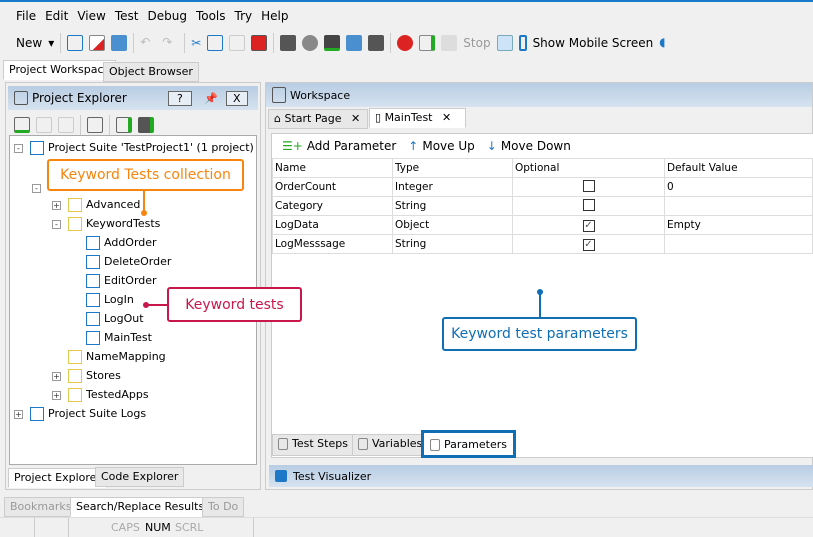 This screenshot has height=537, width=813. Describe the element at coordinates (130, 280) in the screenshot. I see `tree-item-label: EditOrder` at that location.